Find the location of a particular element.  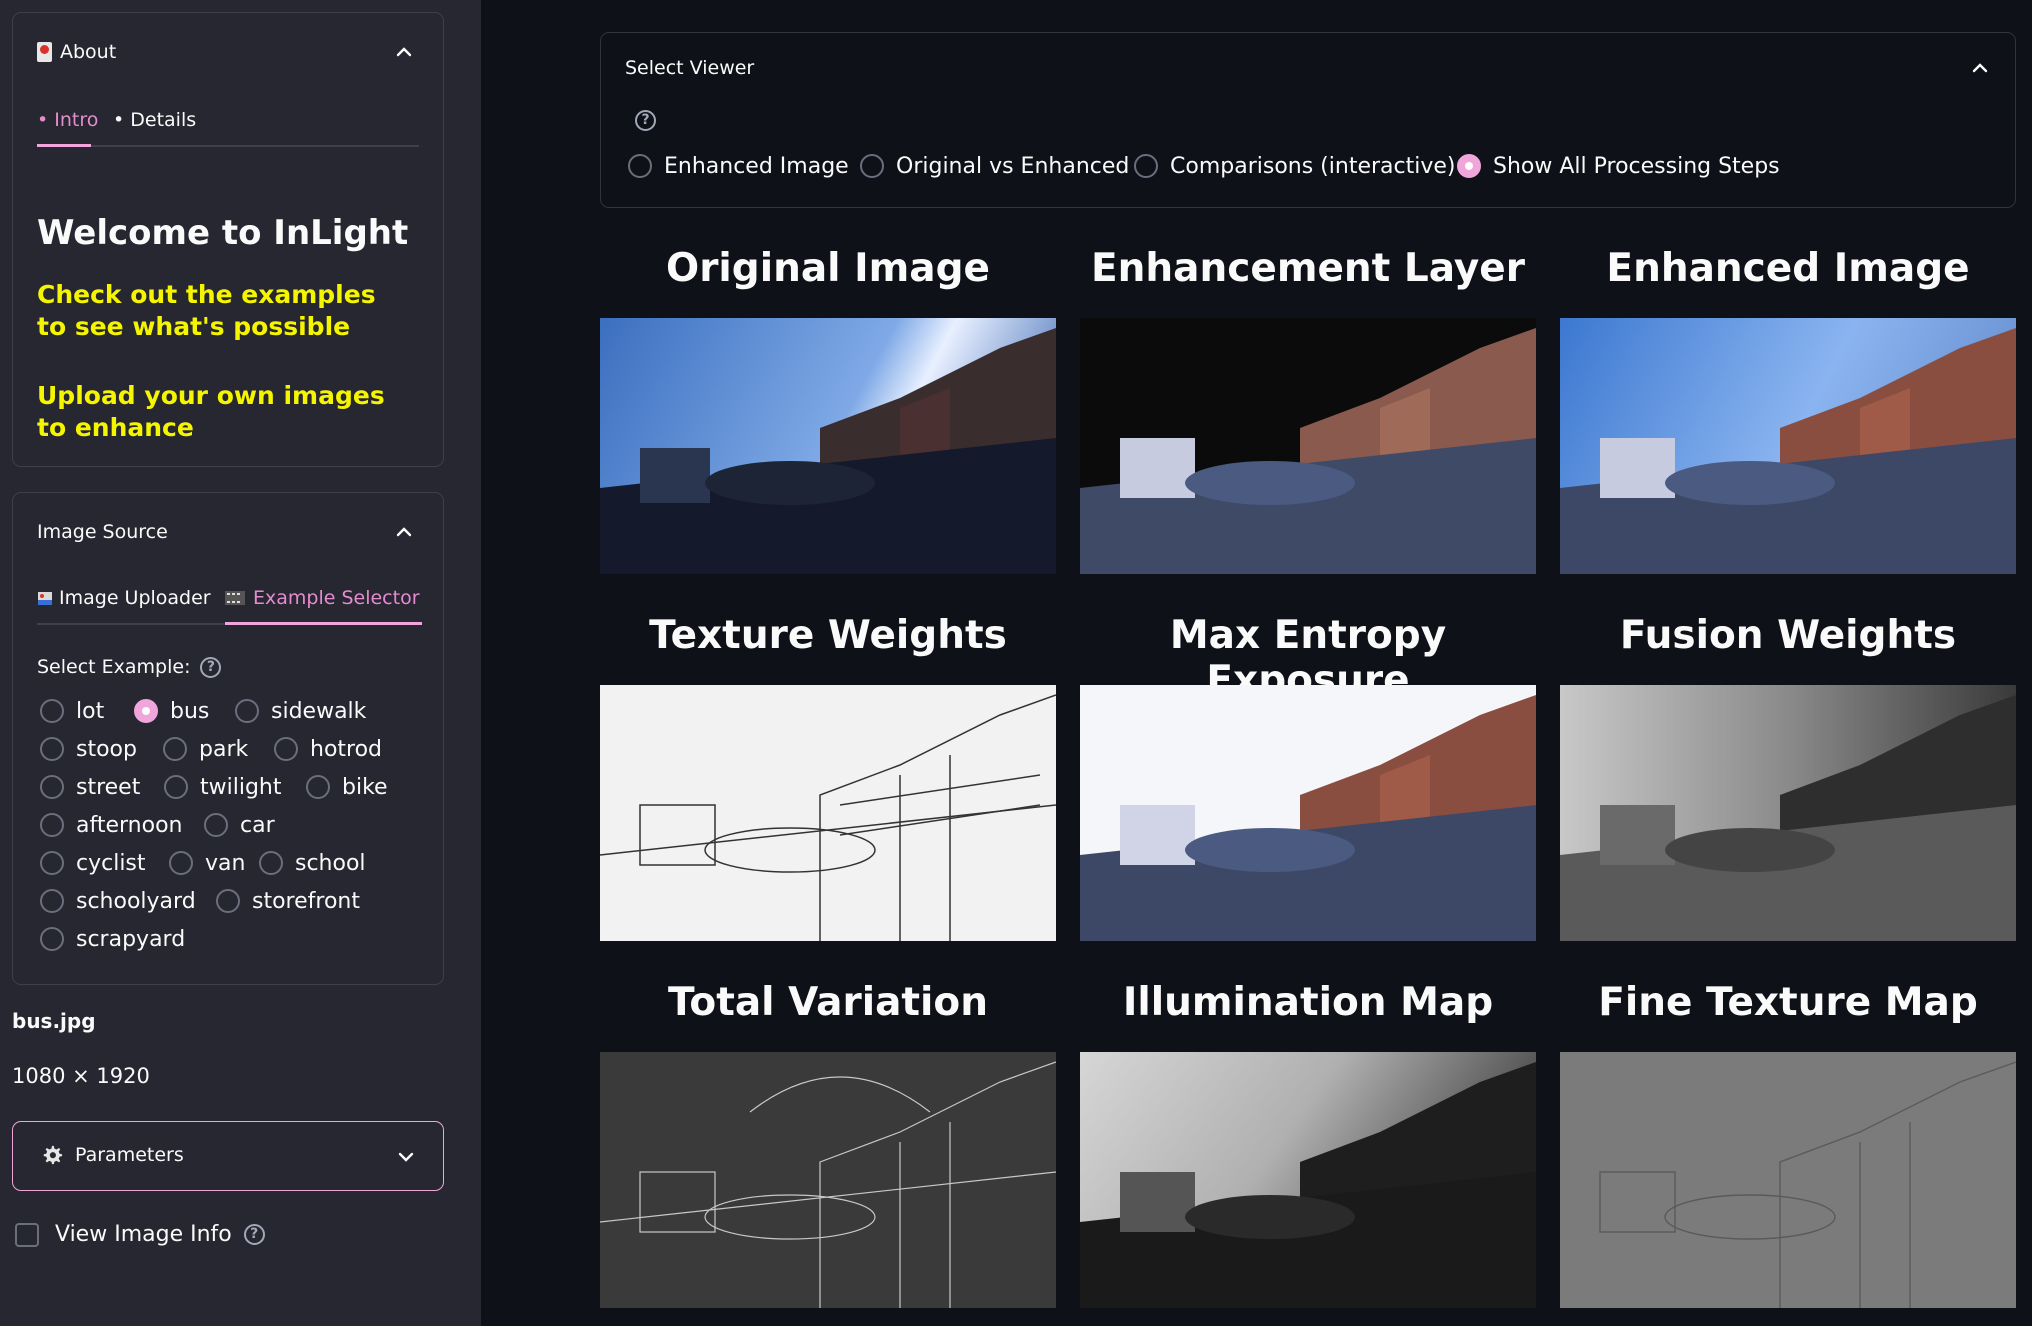

radio-option-car: car is located at coordinates (239, 825).